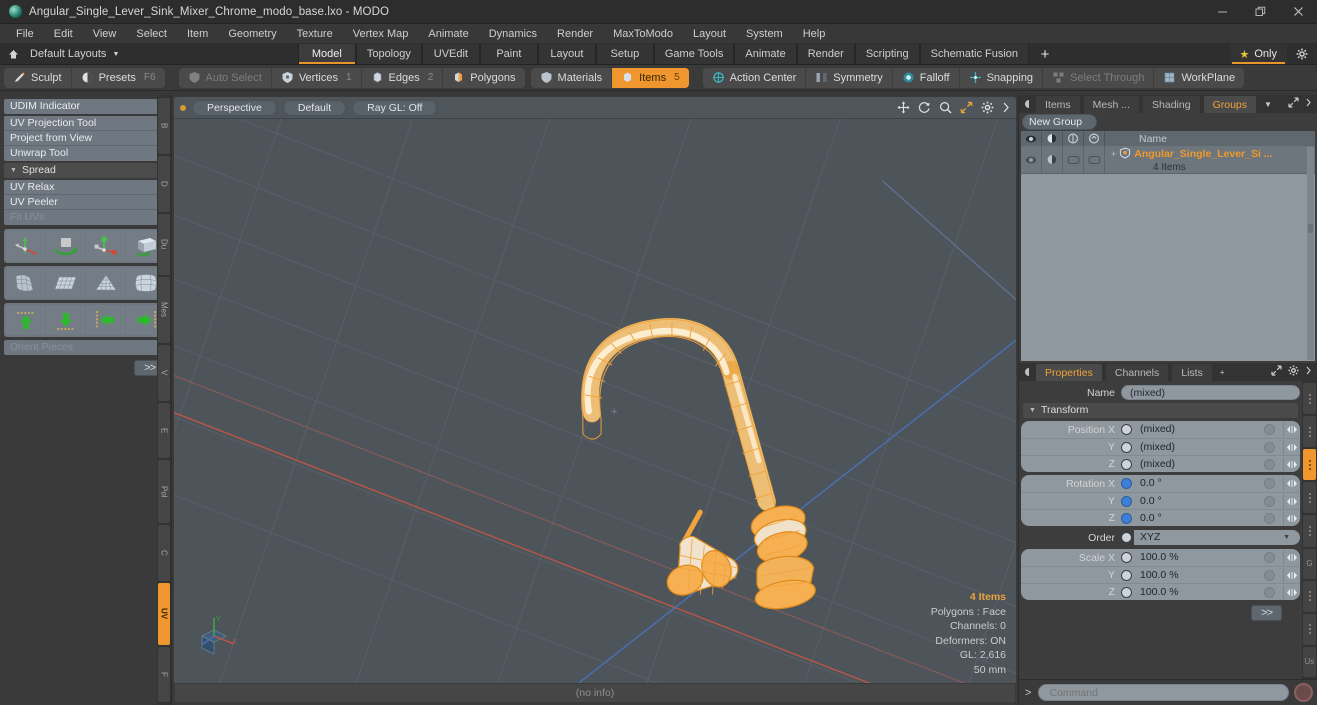  What do you see at coordinates (1269, 429) in the screenshot?
I see `position-x-knob` at bounding box center [1269, 429].